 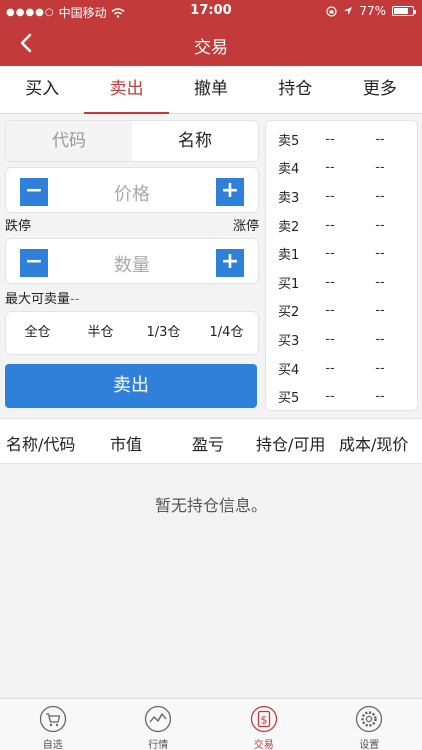 I want to click on tab-buy: 买入, so click(x=42, y=89).